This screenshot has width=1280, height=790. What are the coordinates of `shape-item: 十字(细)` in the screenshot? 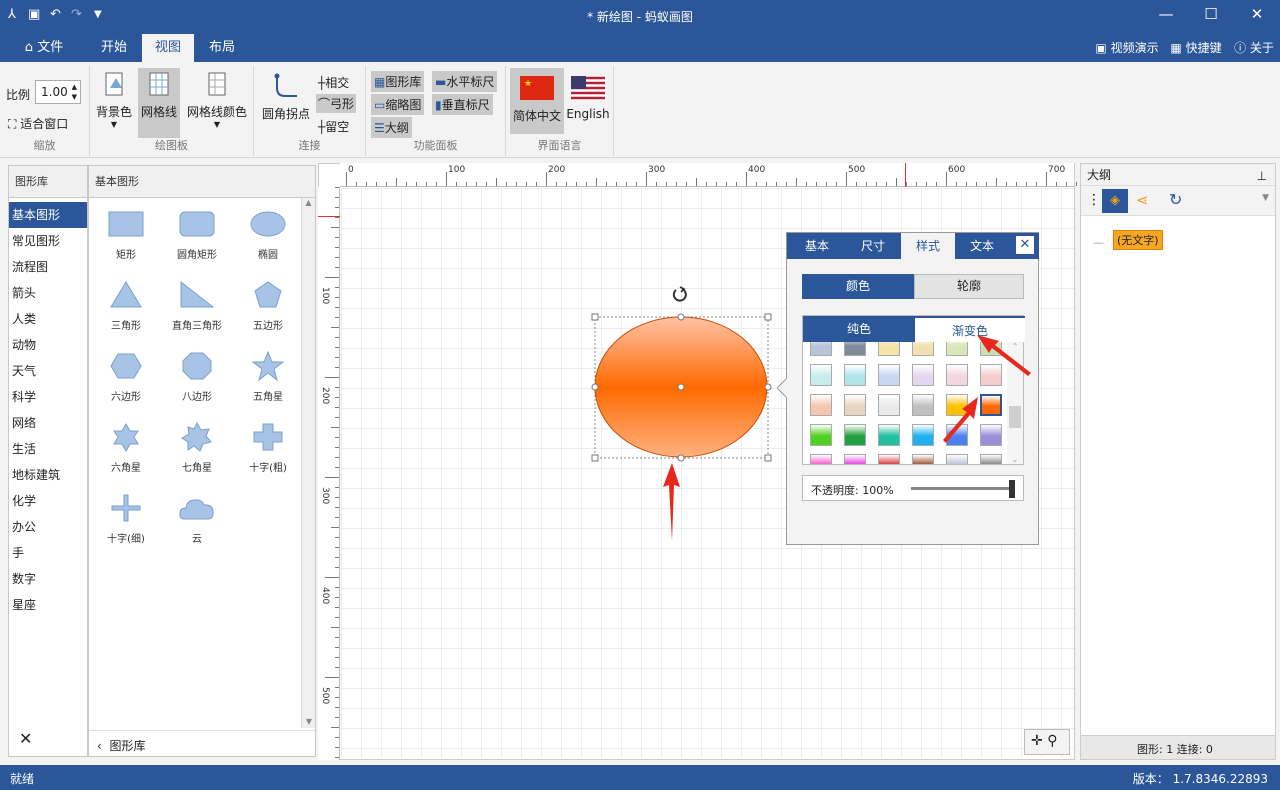 It's located at (126, 518).